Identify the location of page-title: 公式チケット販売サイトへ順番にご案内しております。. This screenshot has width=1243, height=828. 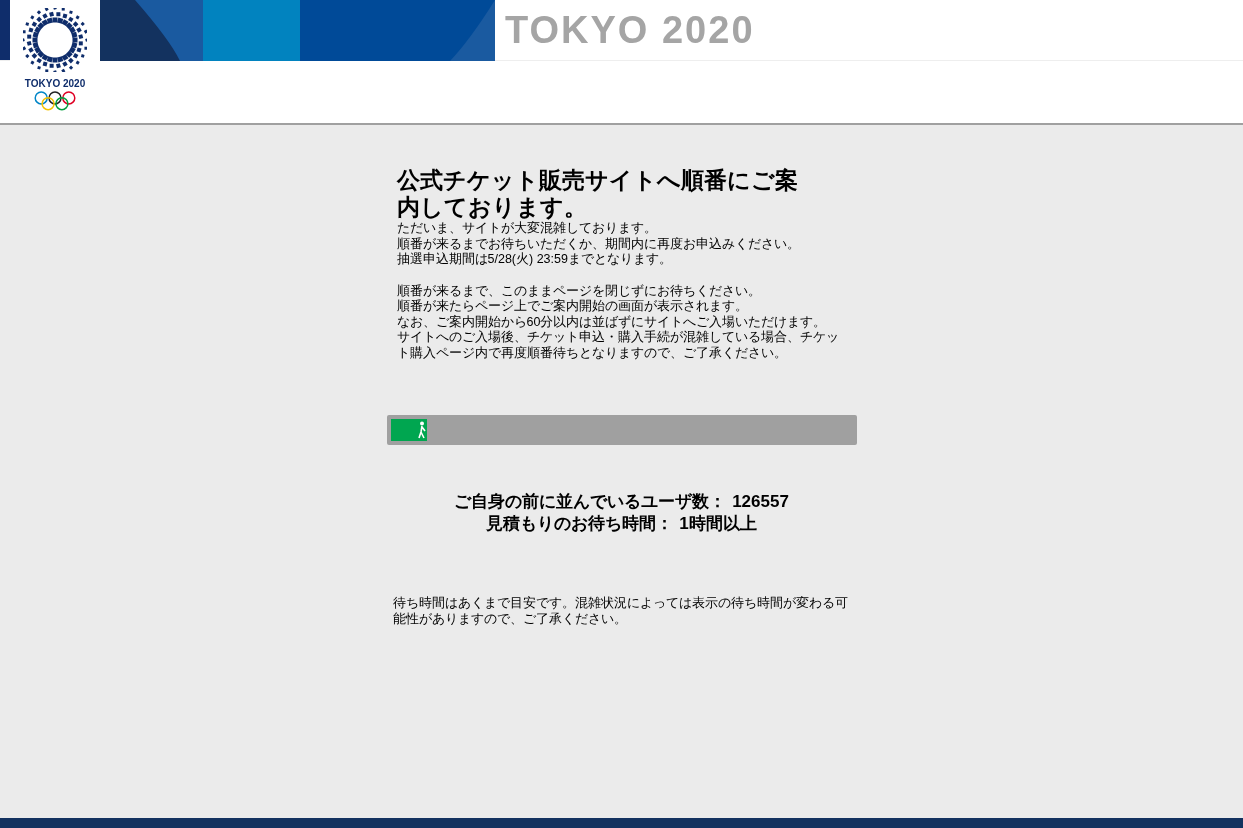
(597, 194).